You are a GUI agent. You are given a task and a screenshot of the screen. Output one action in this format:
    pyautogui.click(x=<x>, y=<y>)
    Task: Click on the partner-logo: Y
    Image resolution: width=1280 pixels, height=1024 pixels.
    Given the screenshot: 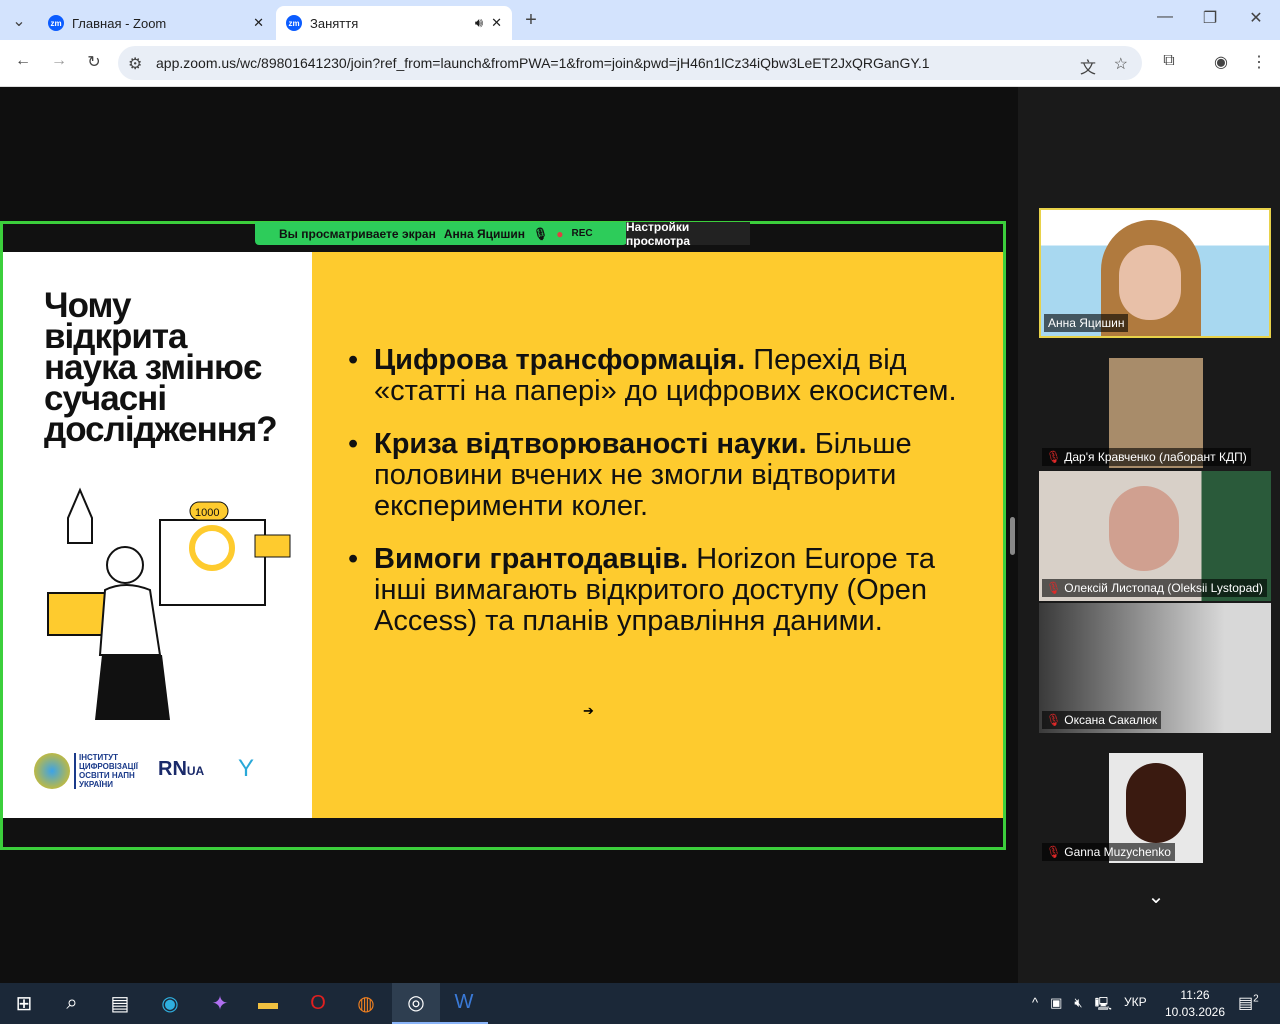 What is the action you would take?
    pyautogui.click(x=246, y=768)
    